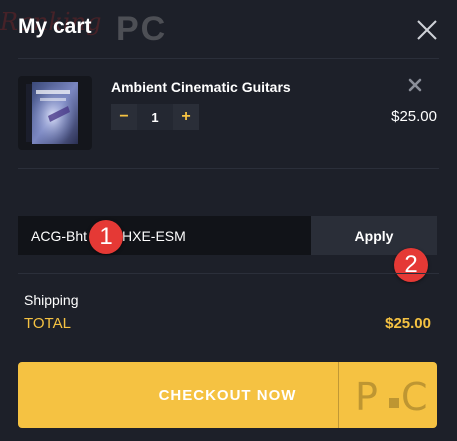 The image size is (457, 441). What do you see at coordinates (55, 113) in the screenshot?
I see `product-thumbnail` at bounding box center [55, 113].